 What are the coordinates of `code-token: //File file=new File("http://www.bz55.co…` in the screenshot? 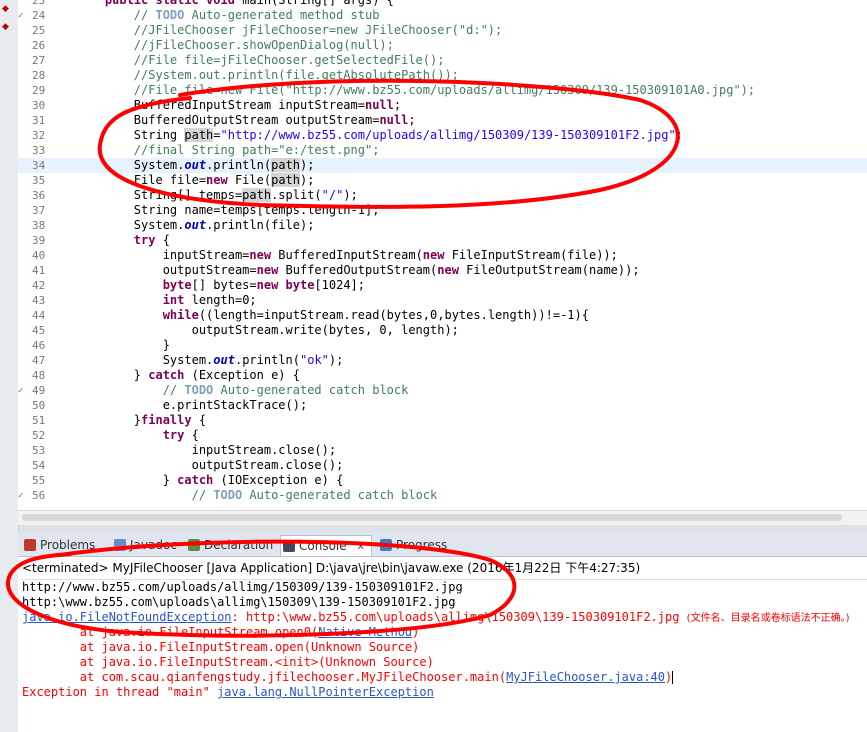 It's located at (416, 90).